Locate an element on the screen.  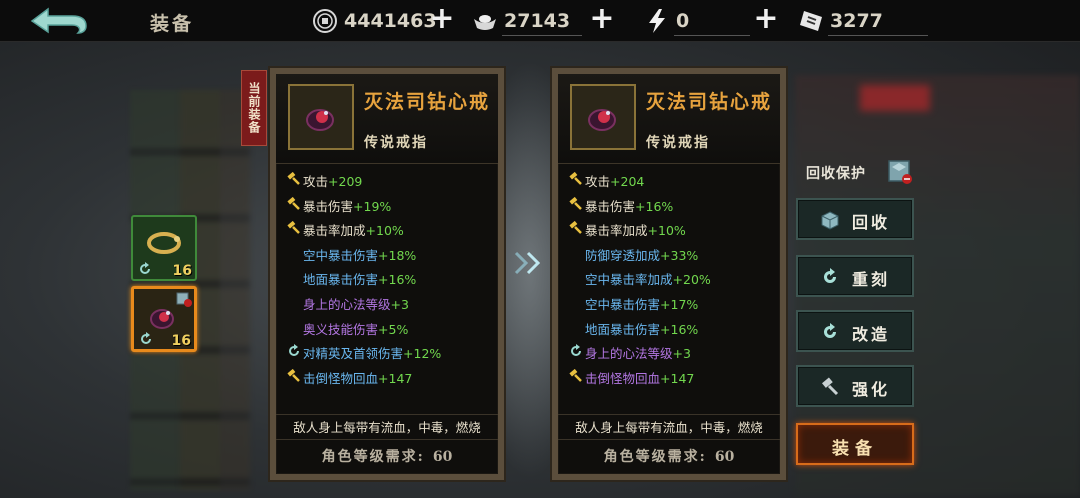
reform-button: 改造 is located at coordinates (855, 331).